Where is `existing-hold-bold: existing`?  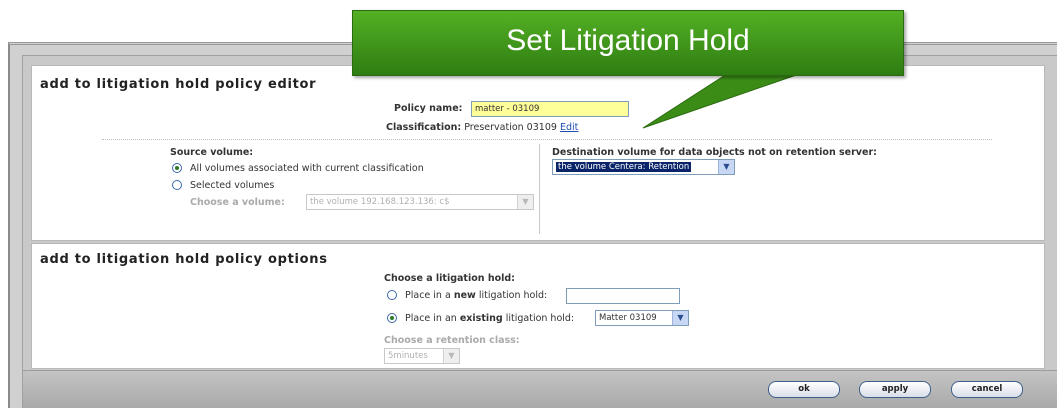 existing-hold-bold: existing is located at coordinates (481, 318).